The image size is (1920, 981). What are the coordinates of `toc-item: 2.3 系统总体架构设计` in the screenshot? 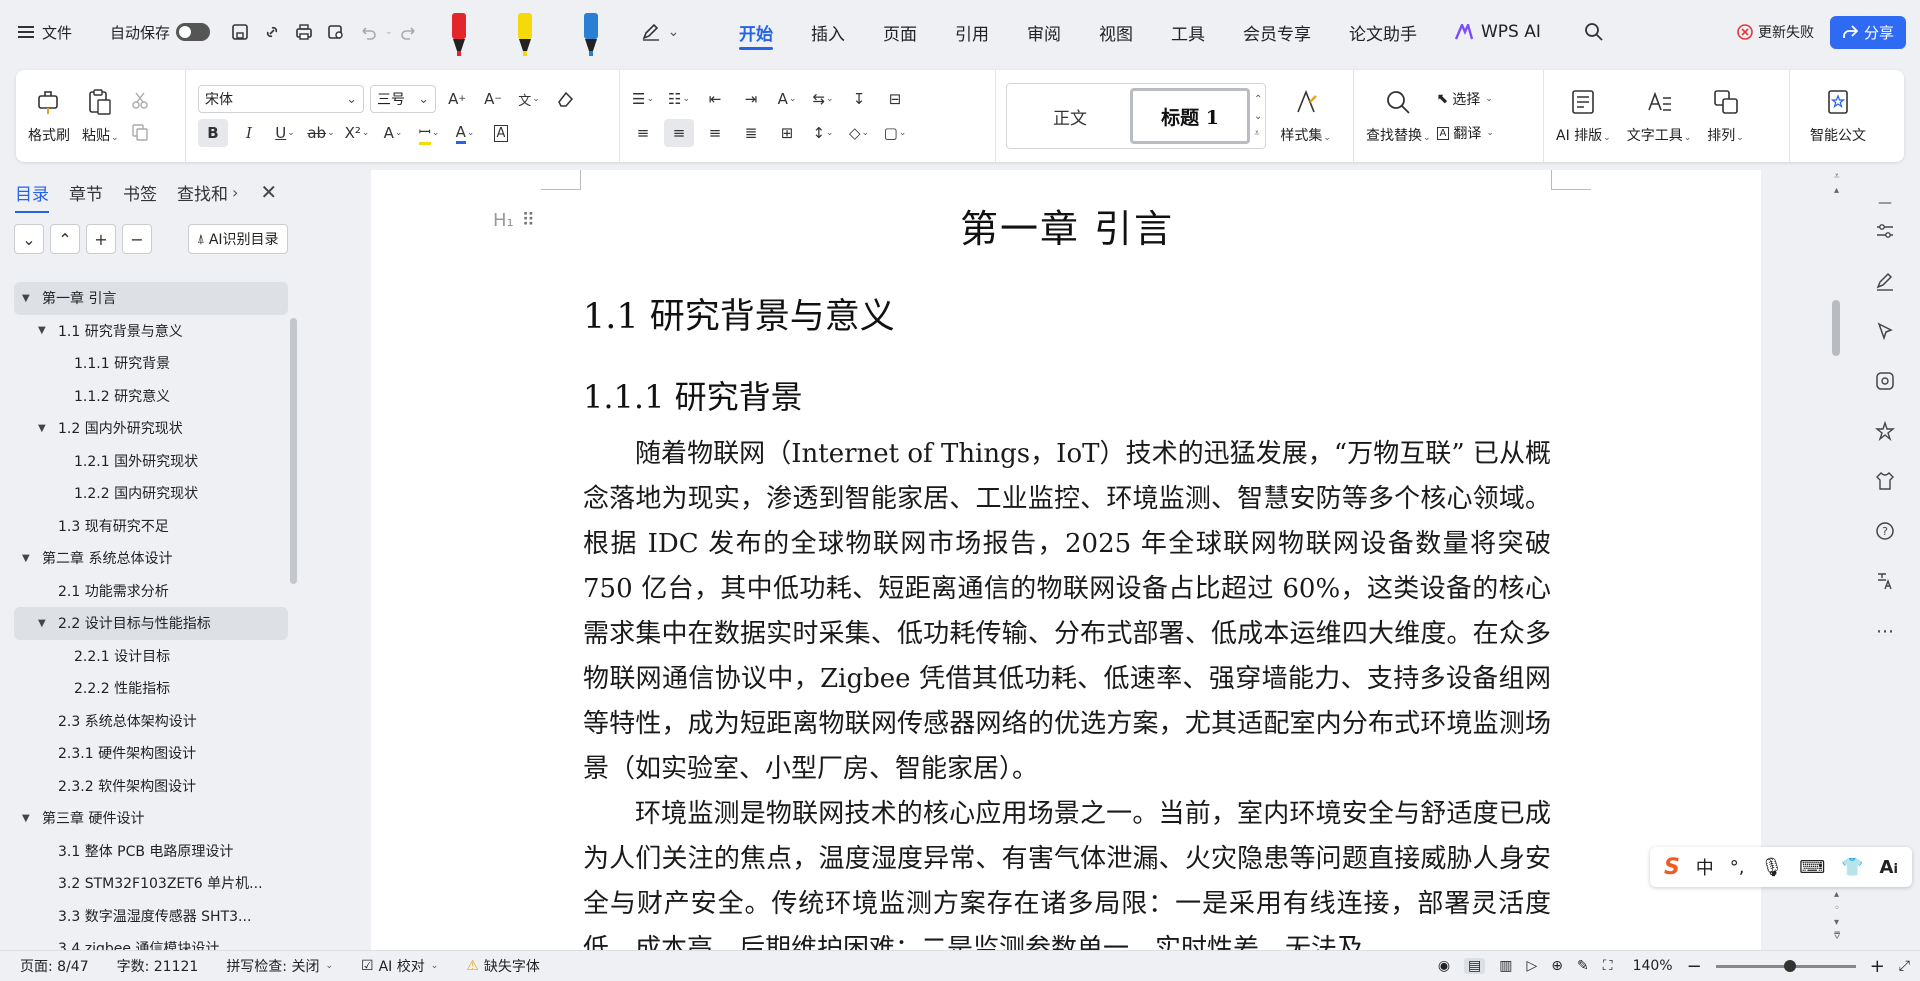 It's located at (151, 721).